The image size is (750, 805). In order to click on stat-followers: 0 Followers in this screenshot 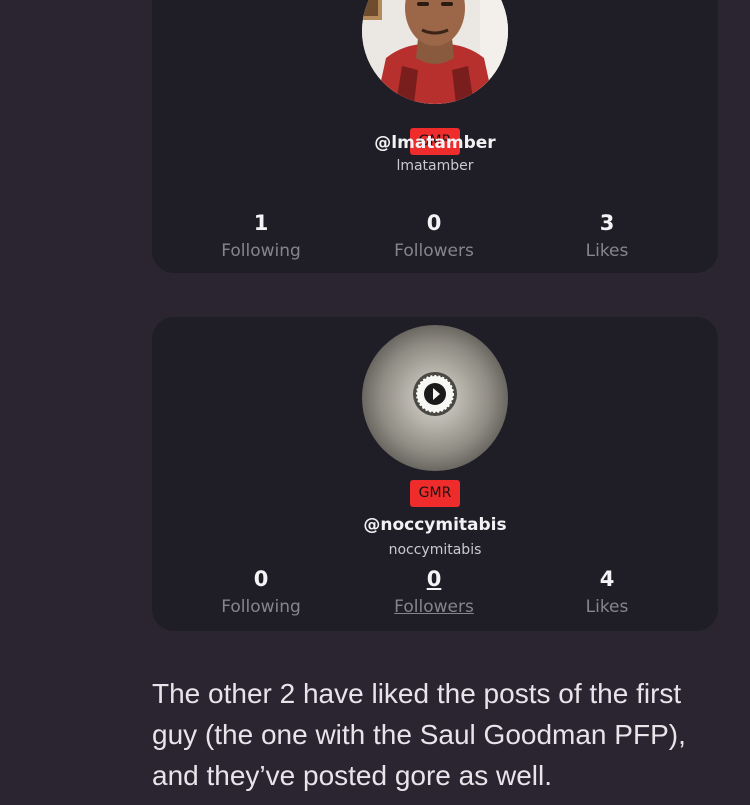, I will do `click(434, 236)`.